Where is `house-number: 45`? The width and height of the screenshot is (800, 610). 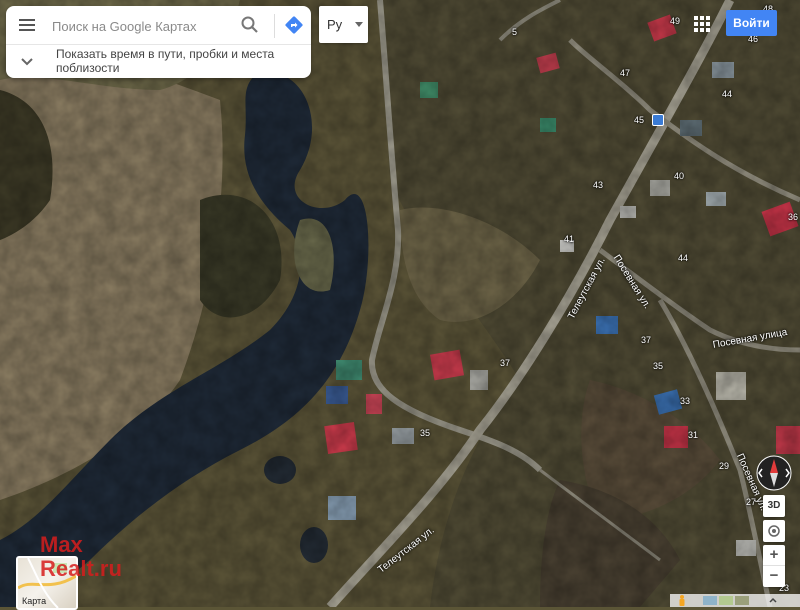 house-number: 45 is located at coordinates (639, 120).